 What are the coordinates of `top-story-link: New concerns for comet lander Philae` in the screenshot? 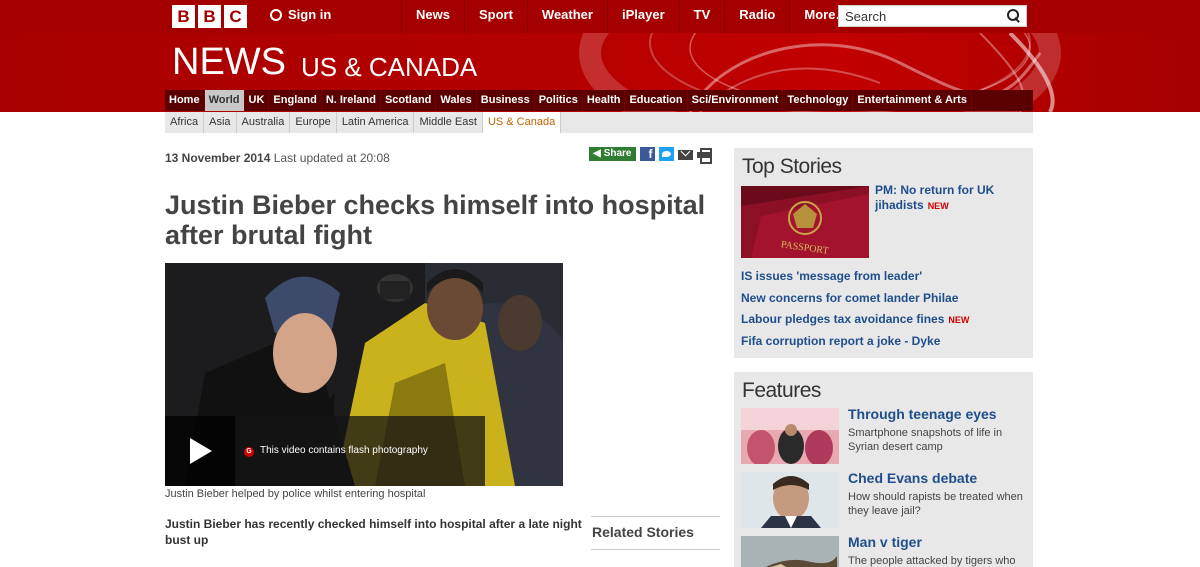 It's located at (851, 298).